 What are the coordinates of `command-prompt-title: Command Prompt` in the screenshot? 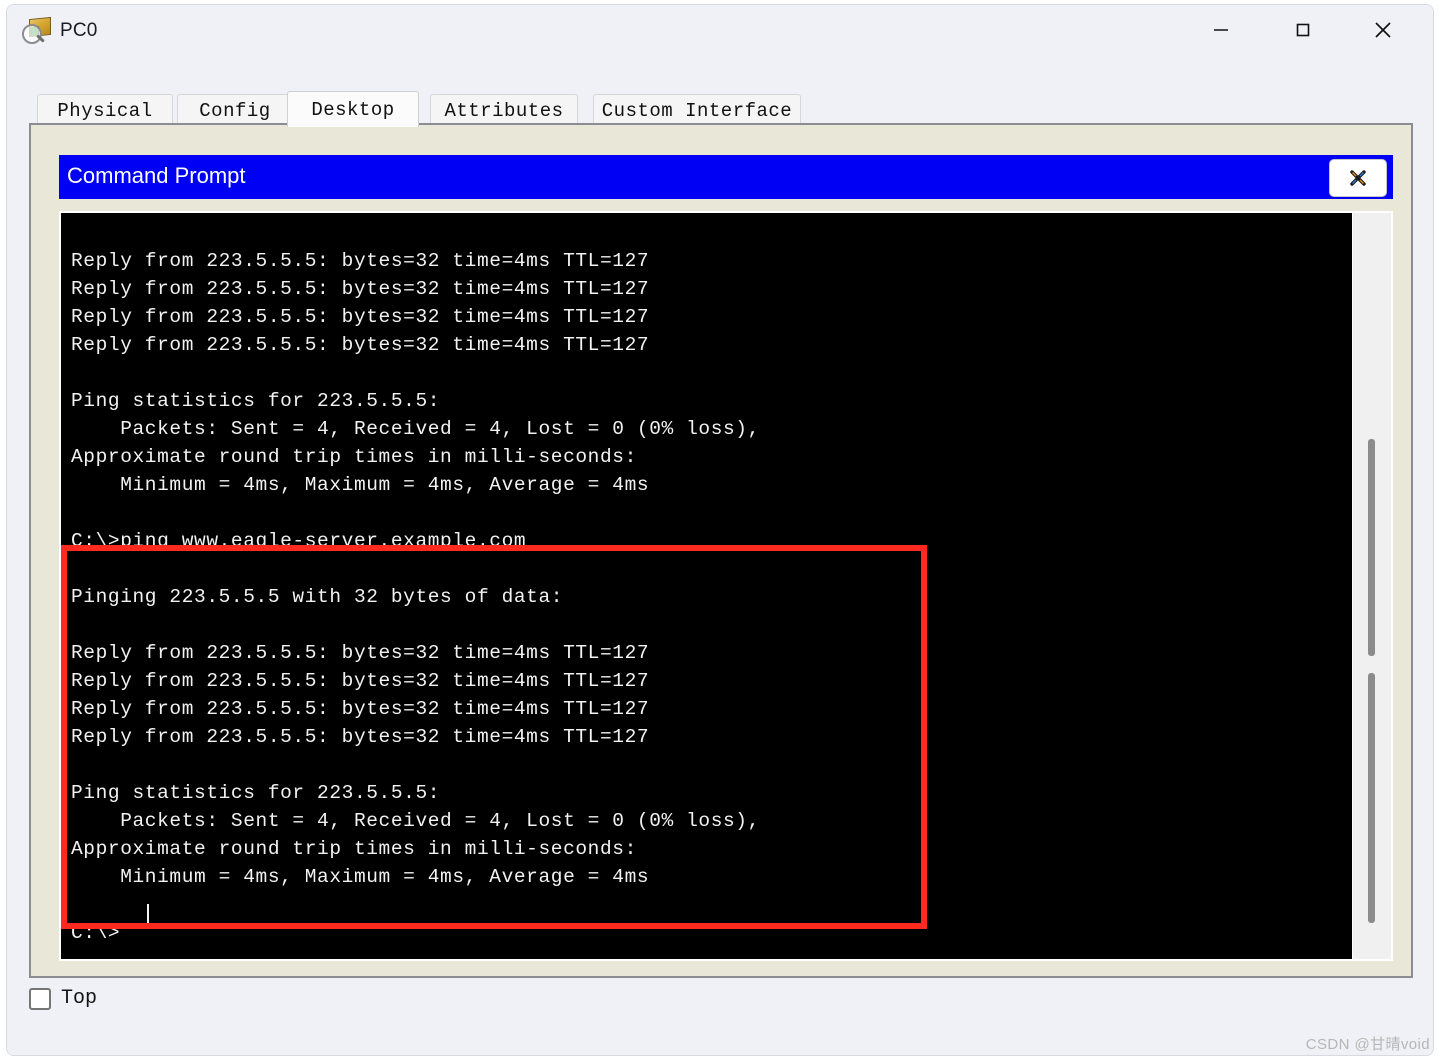 It's located at (156, 175).